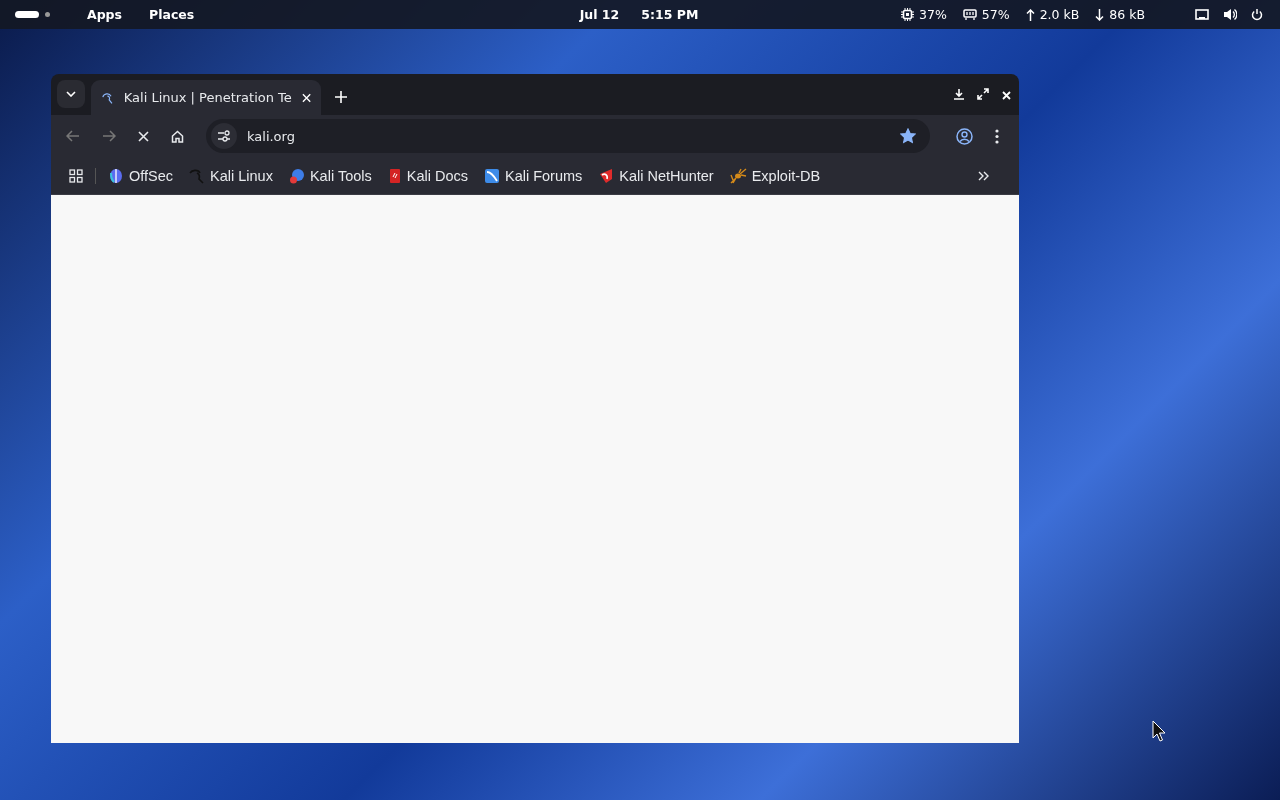 This screenshot has width=1280, height=800. Describe the element at coordinates (908, 14) in the screenshot. I see `cpu-icon` at that location.